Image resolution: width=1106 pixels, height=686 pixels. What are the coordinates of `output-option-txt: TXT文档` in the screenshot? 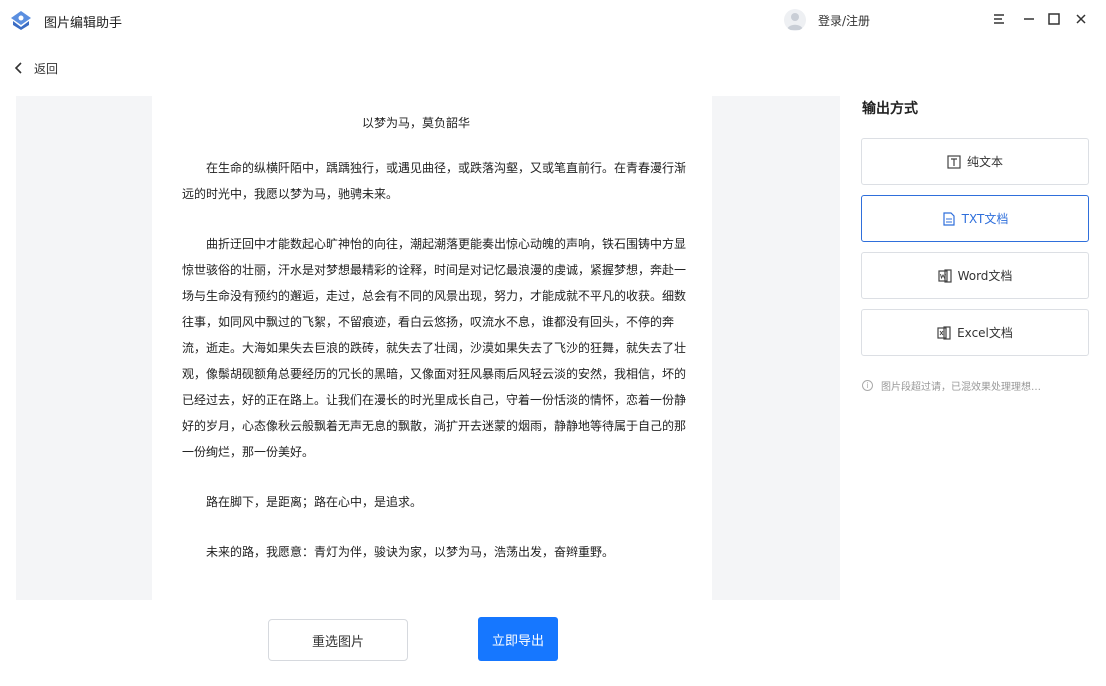 It's located at (975, 218).